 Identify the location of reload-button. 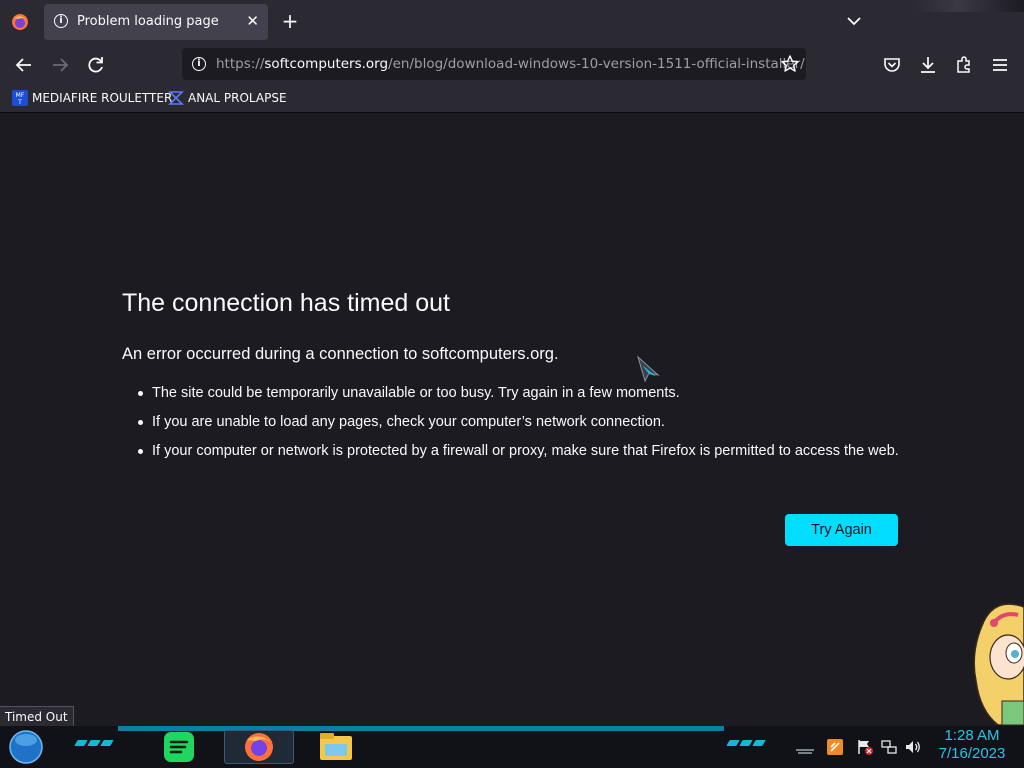
(96, 65).